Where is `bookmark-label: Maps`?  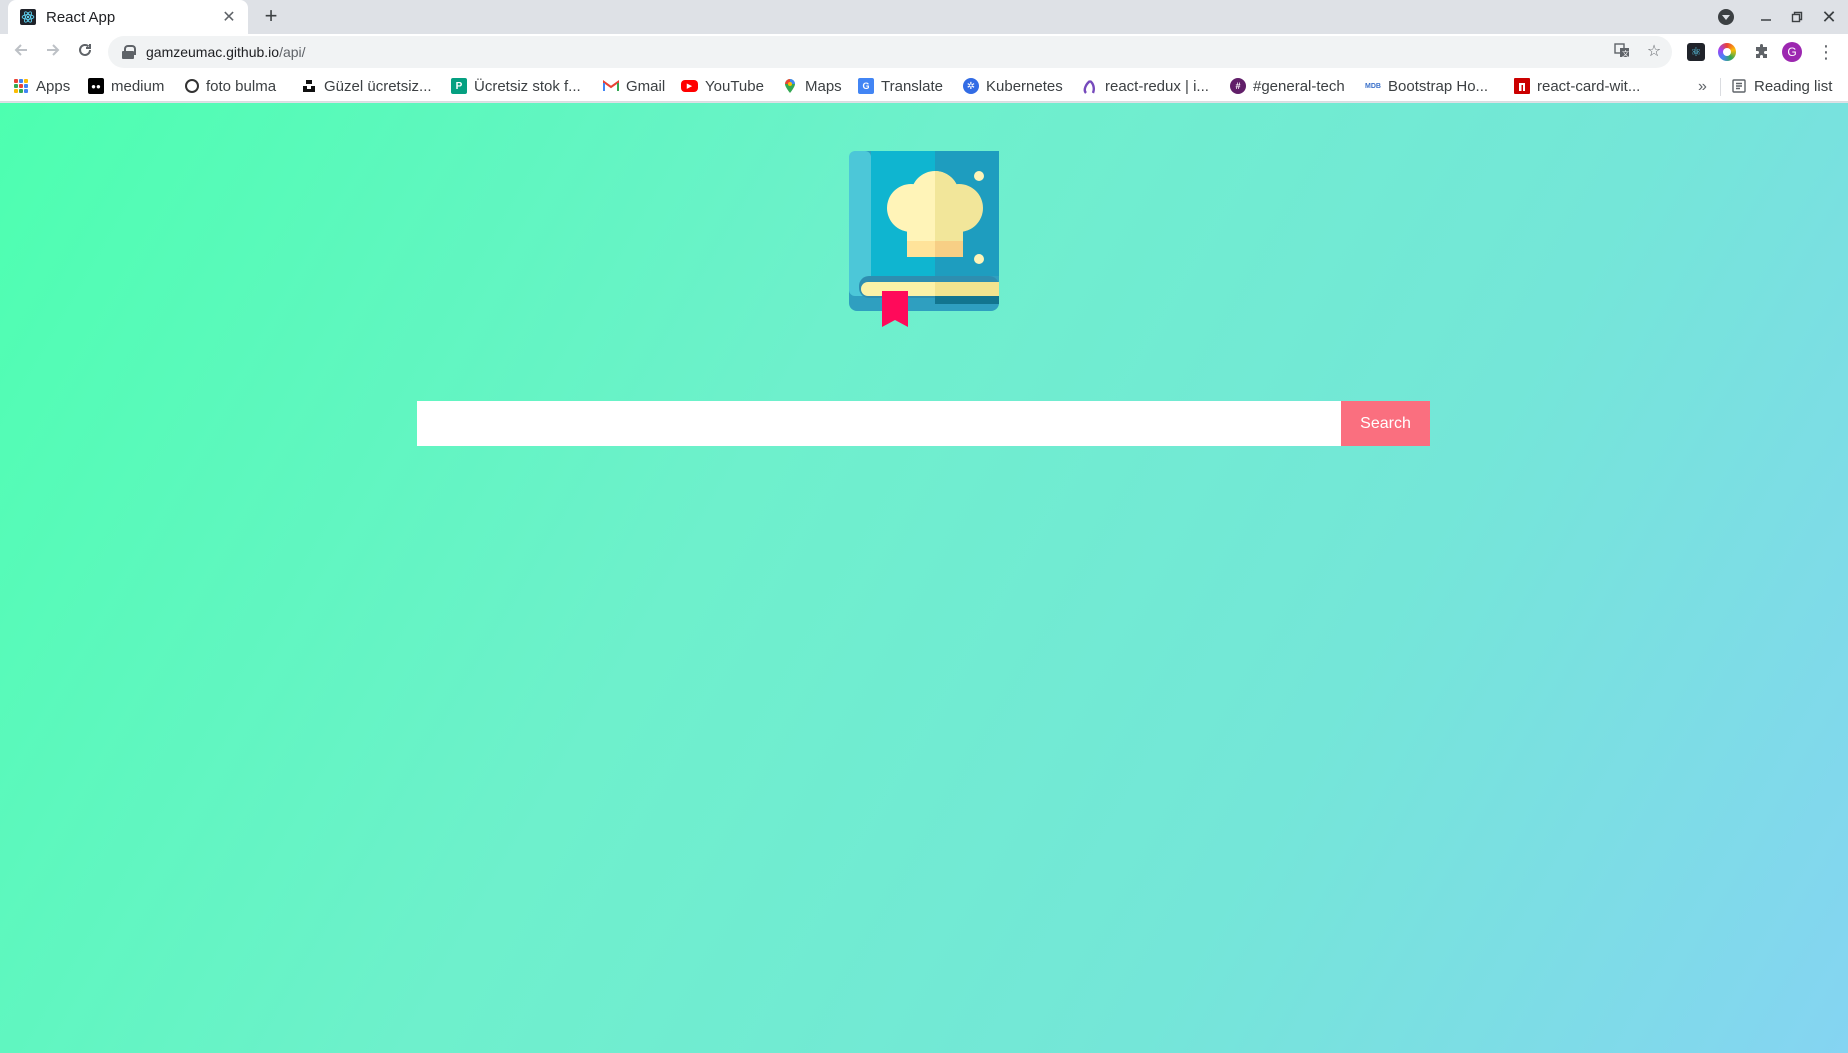 bookmark-label: Maps is located at coordinates (823, 86).